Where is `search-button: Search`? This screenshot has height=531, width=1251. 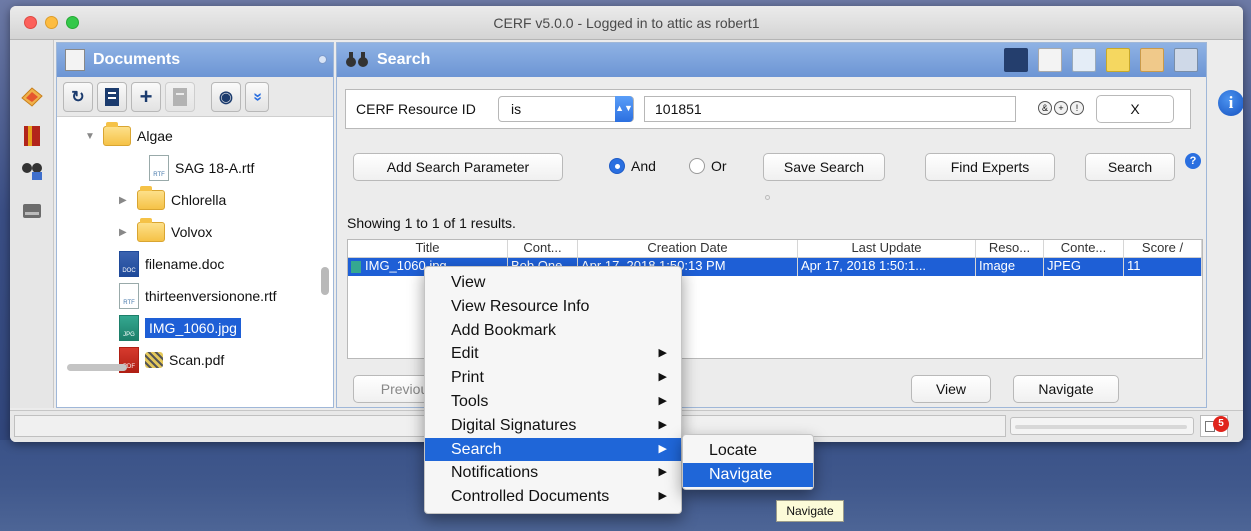
search-button: Search is located at coordinates (1130, 167).